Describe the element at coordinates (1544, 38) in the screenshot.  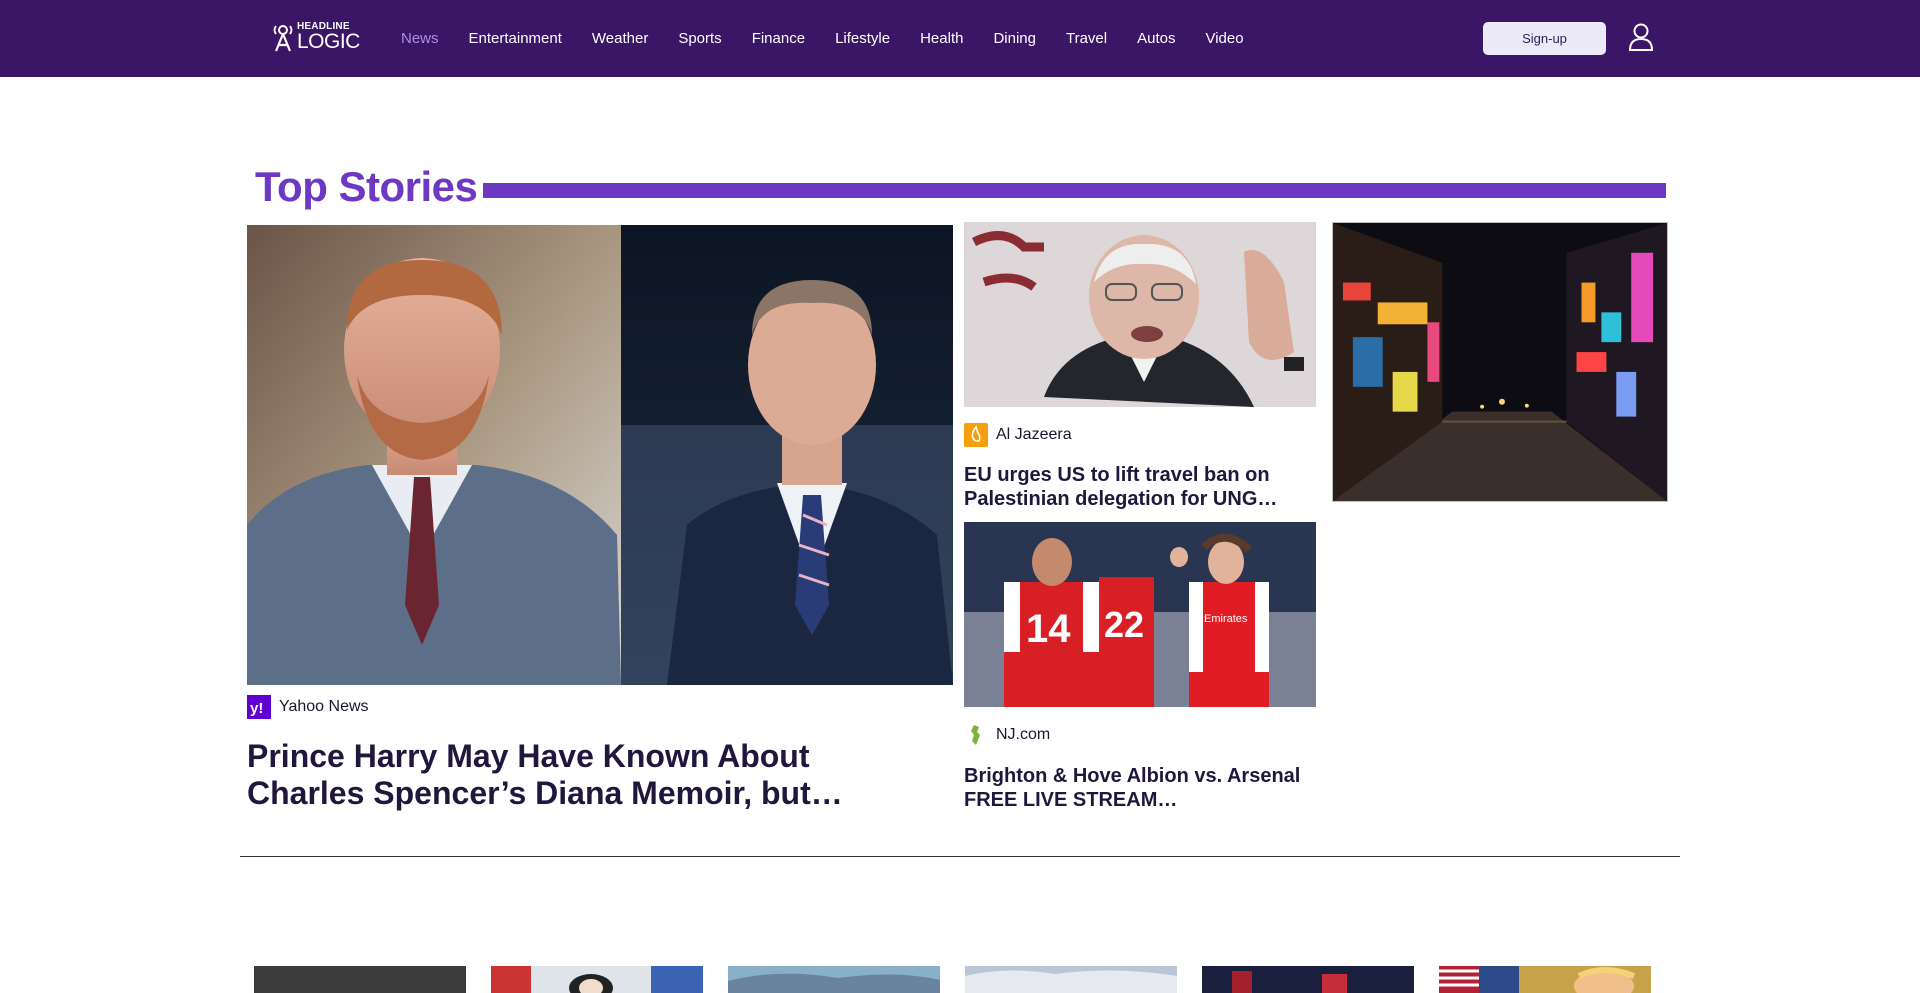
I see `signup-button: Sign-up` at that location.